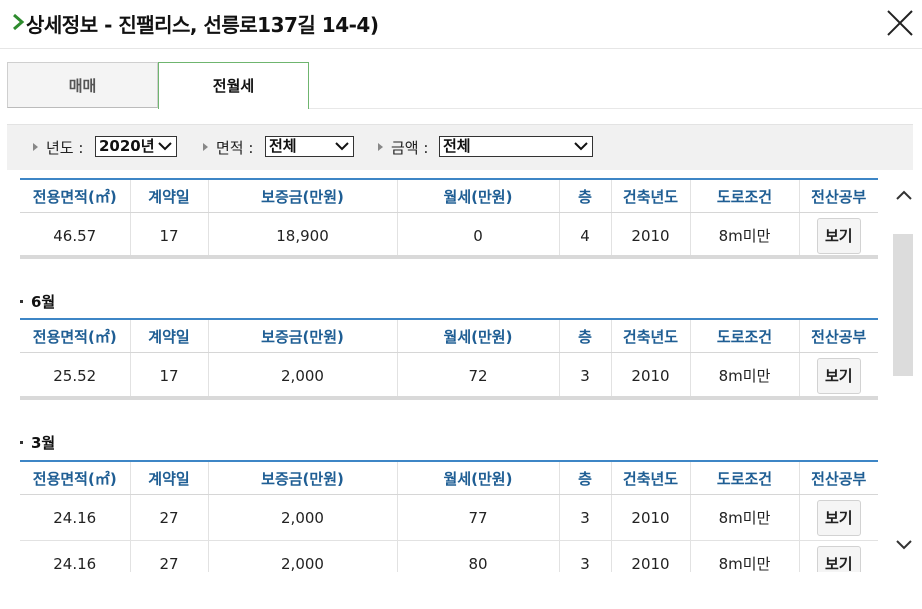 This screenshot has width=922, height=609. Describe the element at coordinates (585, 235) in the screenshot. I see `floor-cell: 4` at that location.